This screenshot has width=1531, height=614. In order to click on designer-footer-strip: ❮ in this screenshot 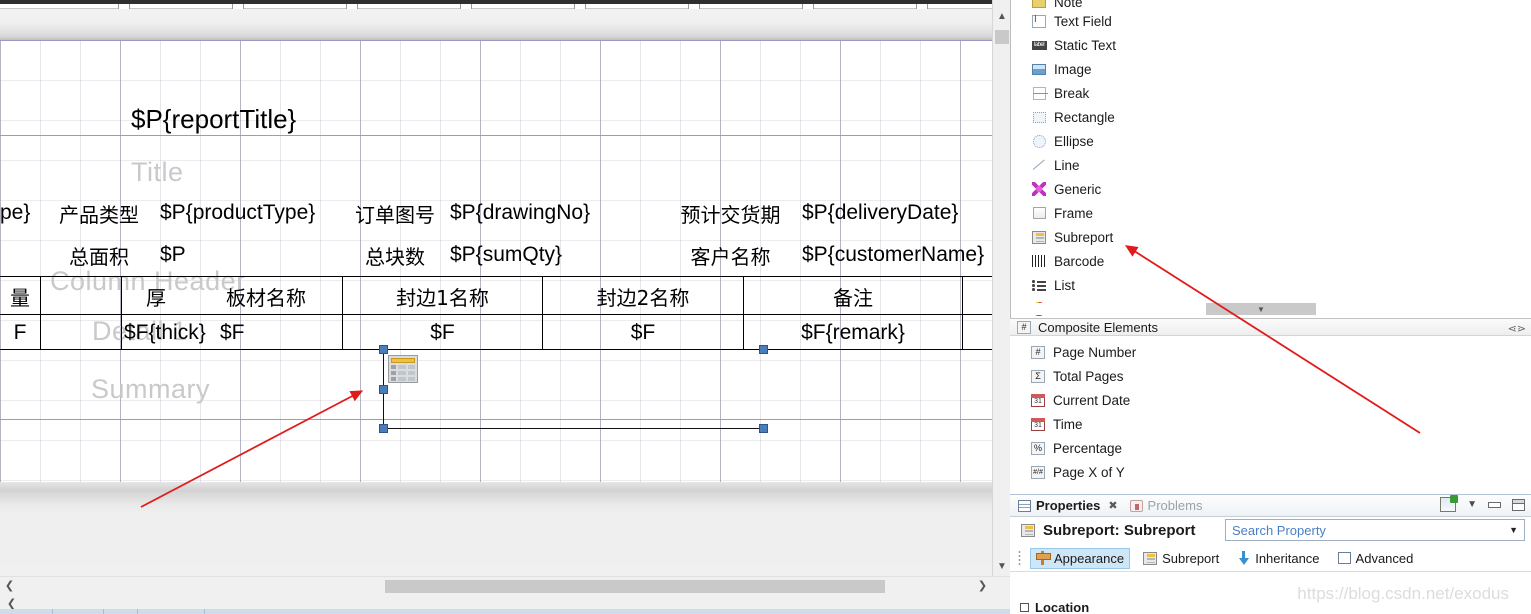, I will do `click(505, 604)`.